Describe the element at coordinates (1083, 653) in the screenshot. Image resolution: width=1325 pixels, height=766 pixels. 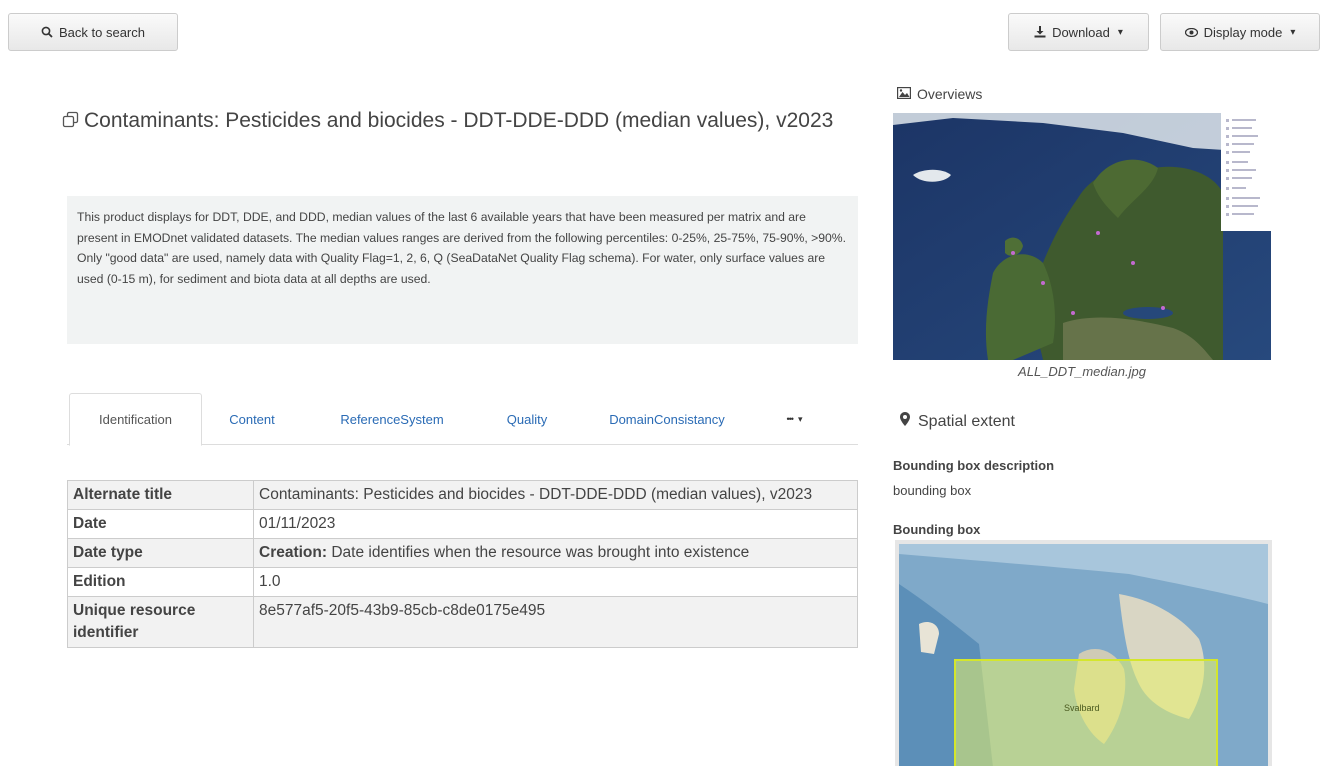
I see `bounding-box-map: Svalbard` at that location.